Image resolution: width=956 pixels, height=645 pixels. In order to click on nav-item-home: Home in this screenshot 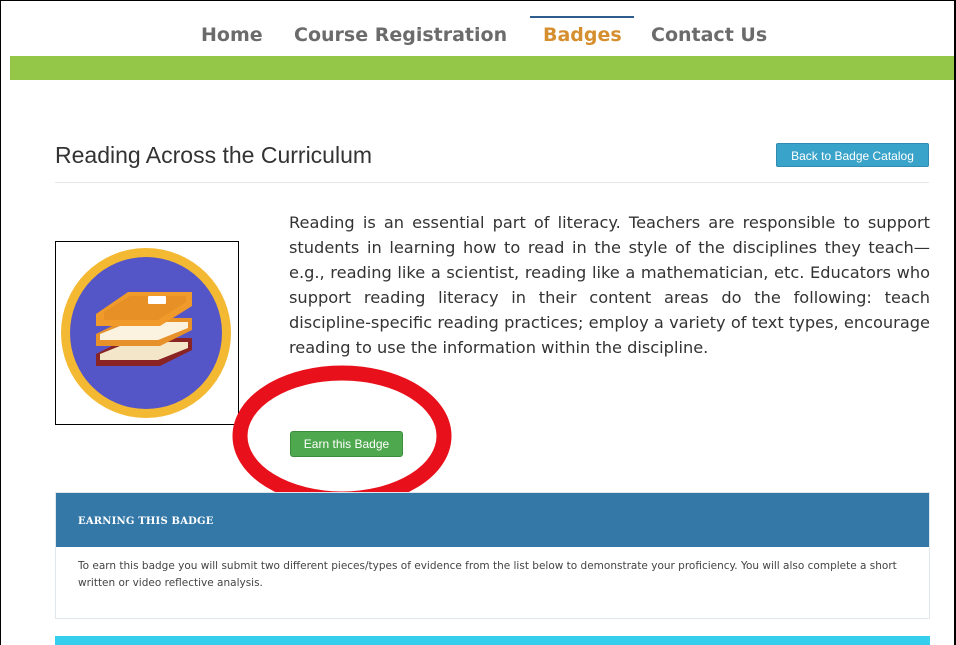, I will do `click(232, 35)`.